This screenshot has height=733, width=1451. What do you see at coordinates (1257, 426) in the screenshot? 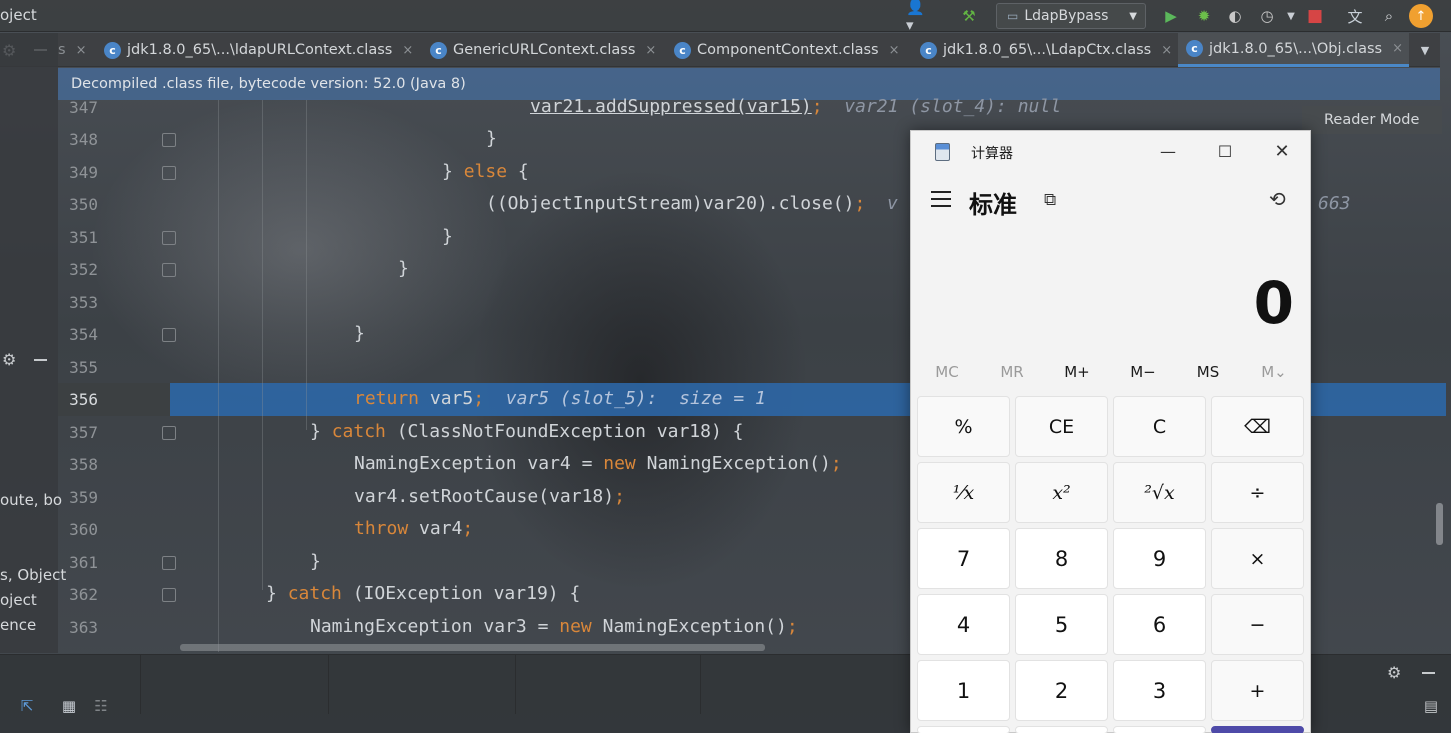
I see `backspace-button: ⌫` at bounding box center [1257, 426].